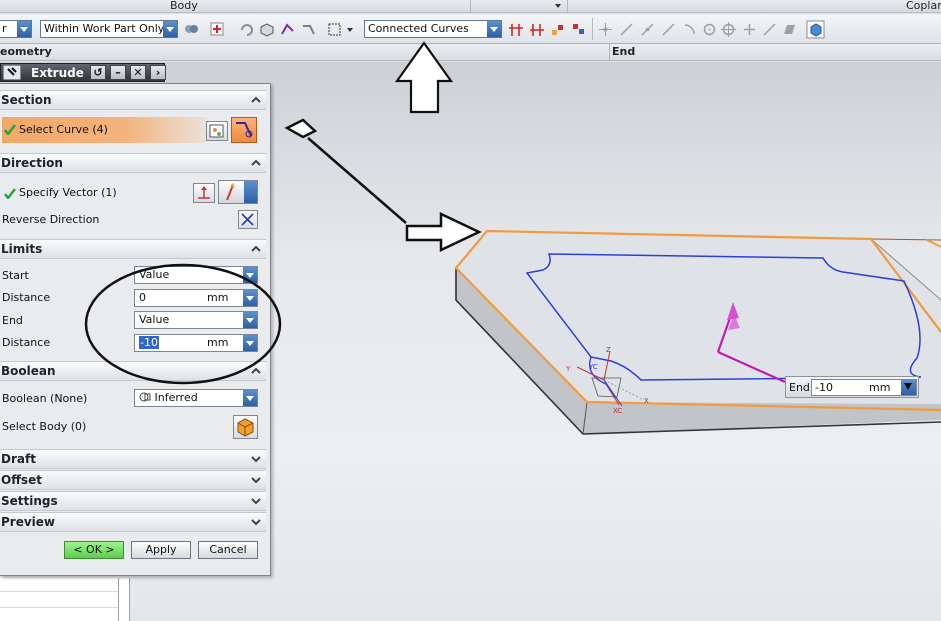 This screenshot has width=941, height=621. What do you see at coordinates (864, 387) in the screenshot?
I see `end-handle-input: -10 mm` at bounding box center [864, 387].